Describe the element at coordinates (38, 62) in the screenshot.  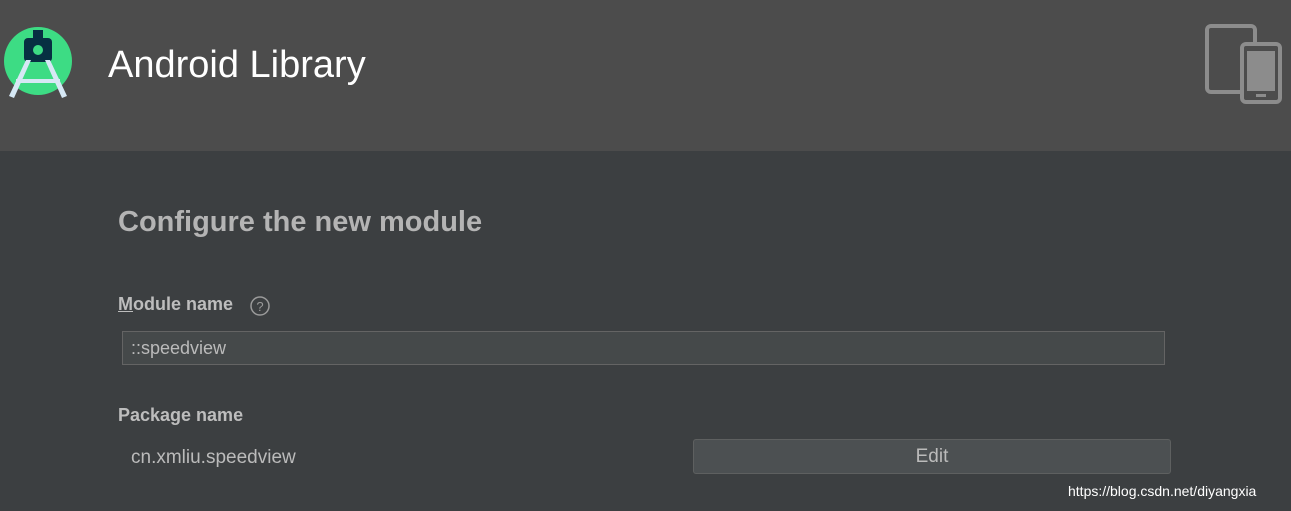
I see `android-studio-logo-icon` at that location.